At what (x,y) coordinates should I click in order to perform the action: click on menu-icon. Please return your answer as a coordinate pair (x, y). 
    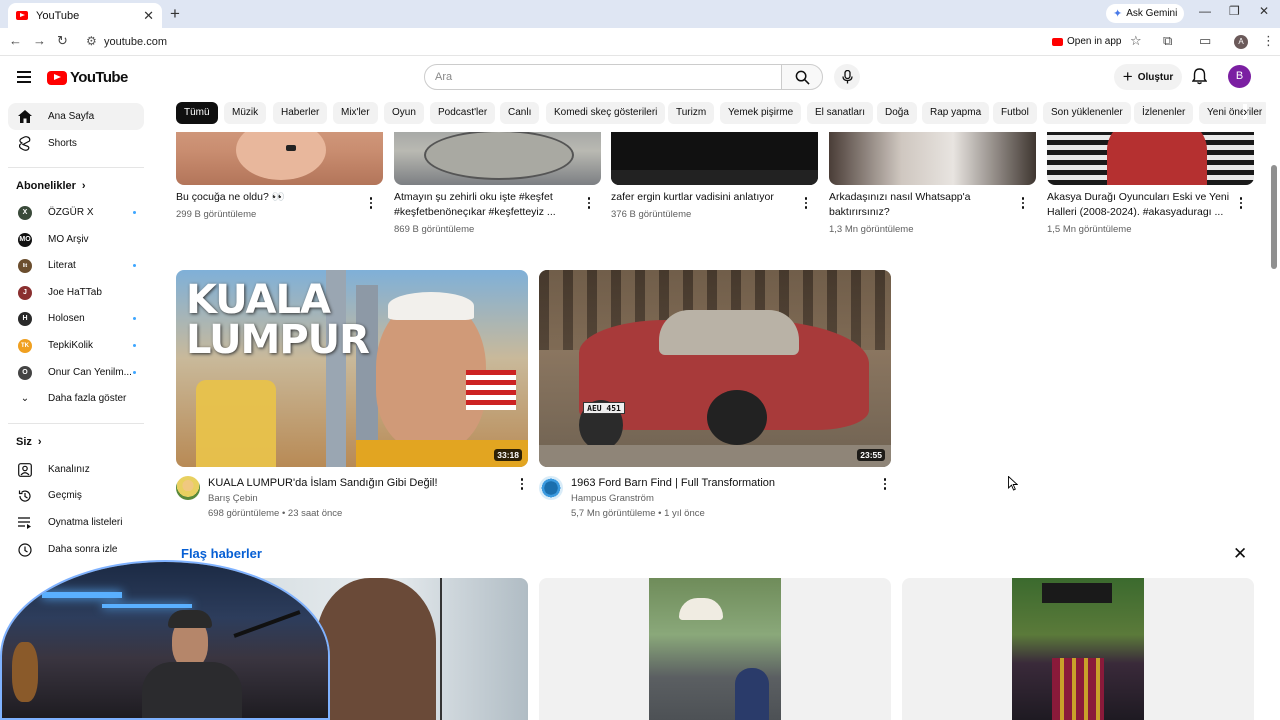
    Looking at the image, I should click on (24, 77).